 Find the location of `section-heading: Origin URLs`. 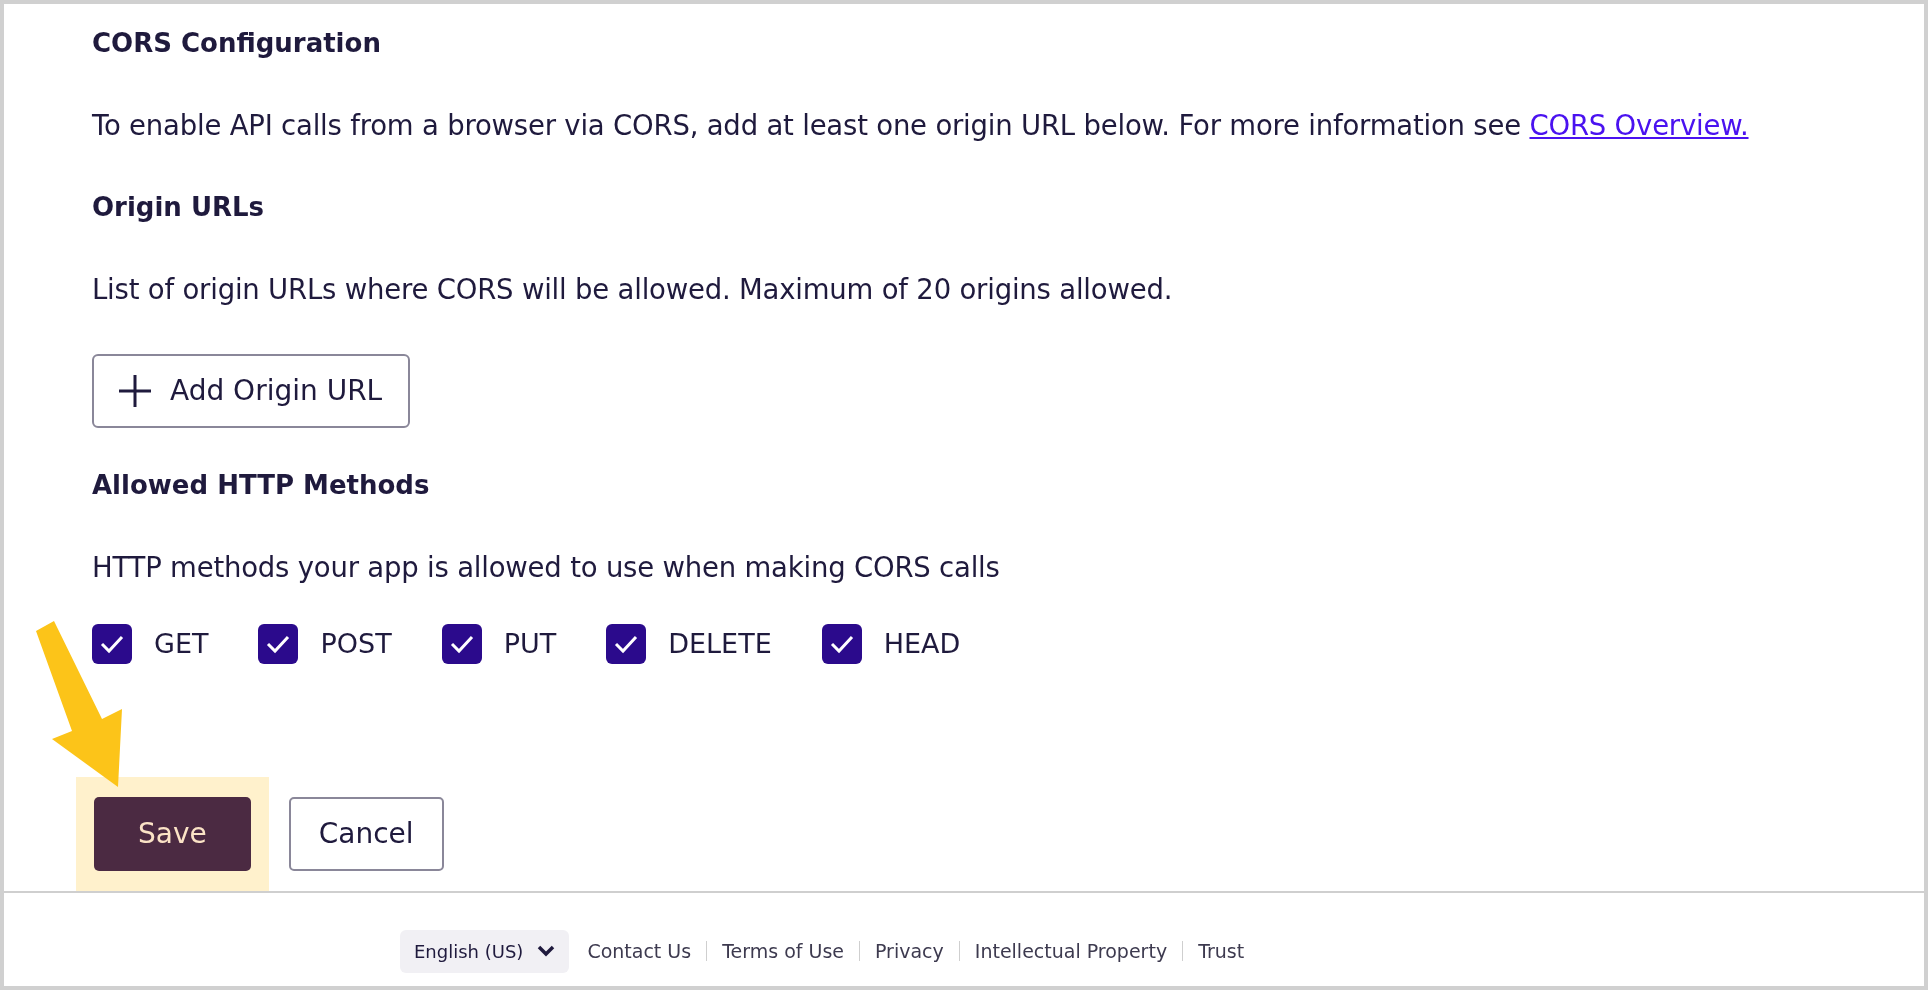

section-heading: Origin URLs is located at coordinates (179, 207).